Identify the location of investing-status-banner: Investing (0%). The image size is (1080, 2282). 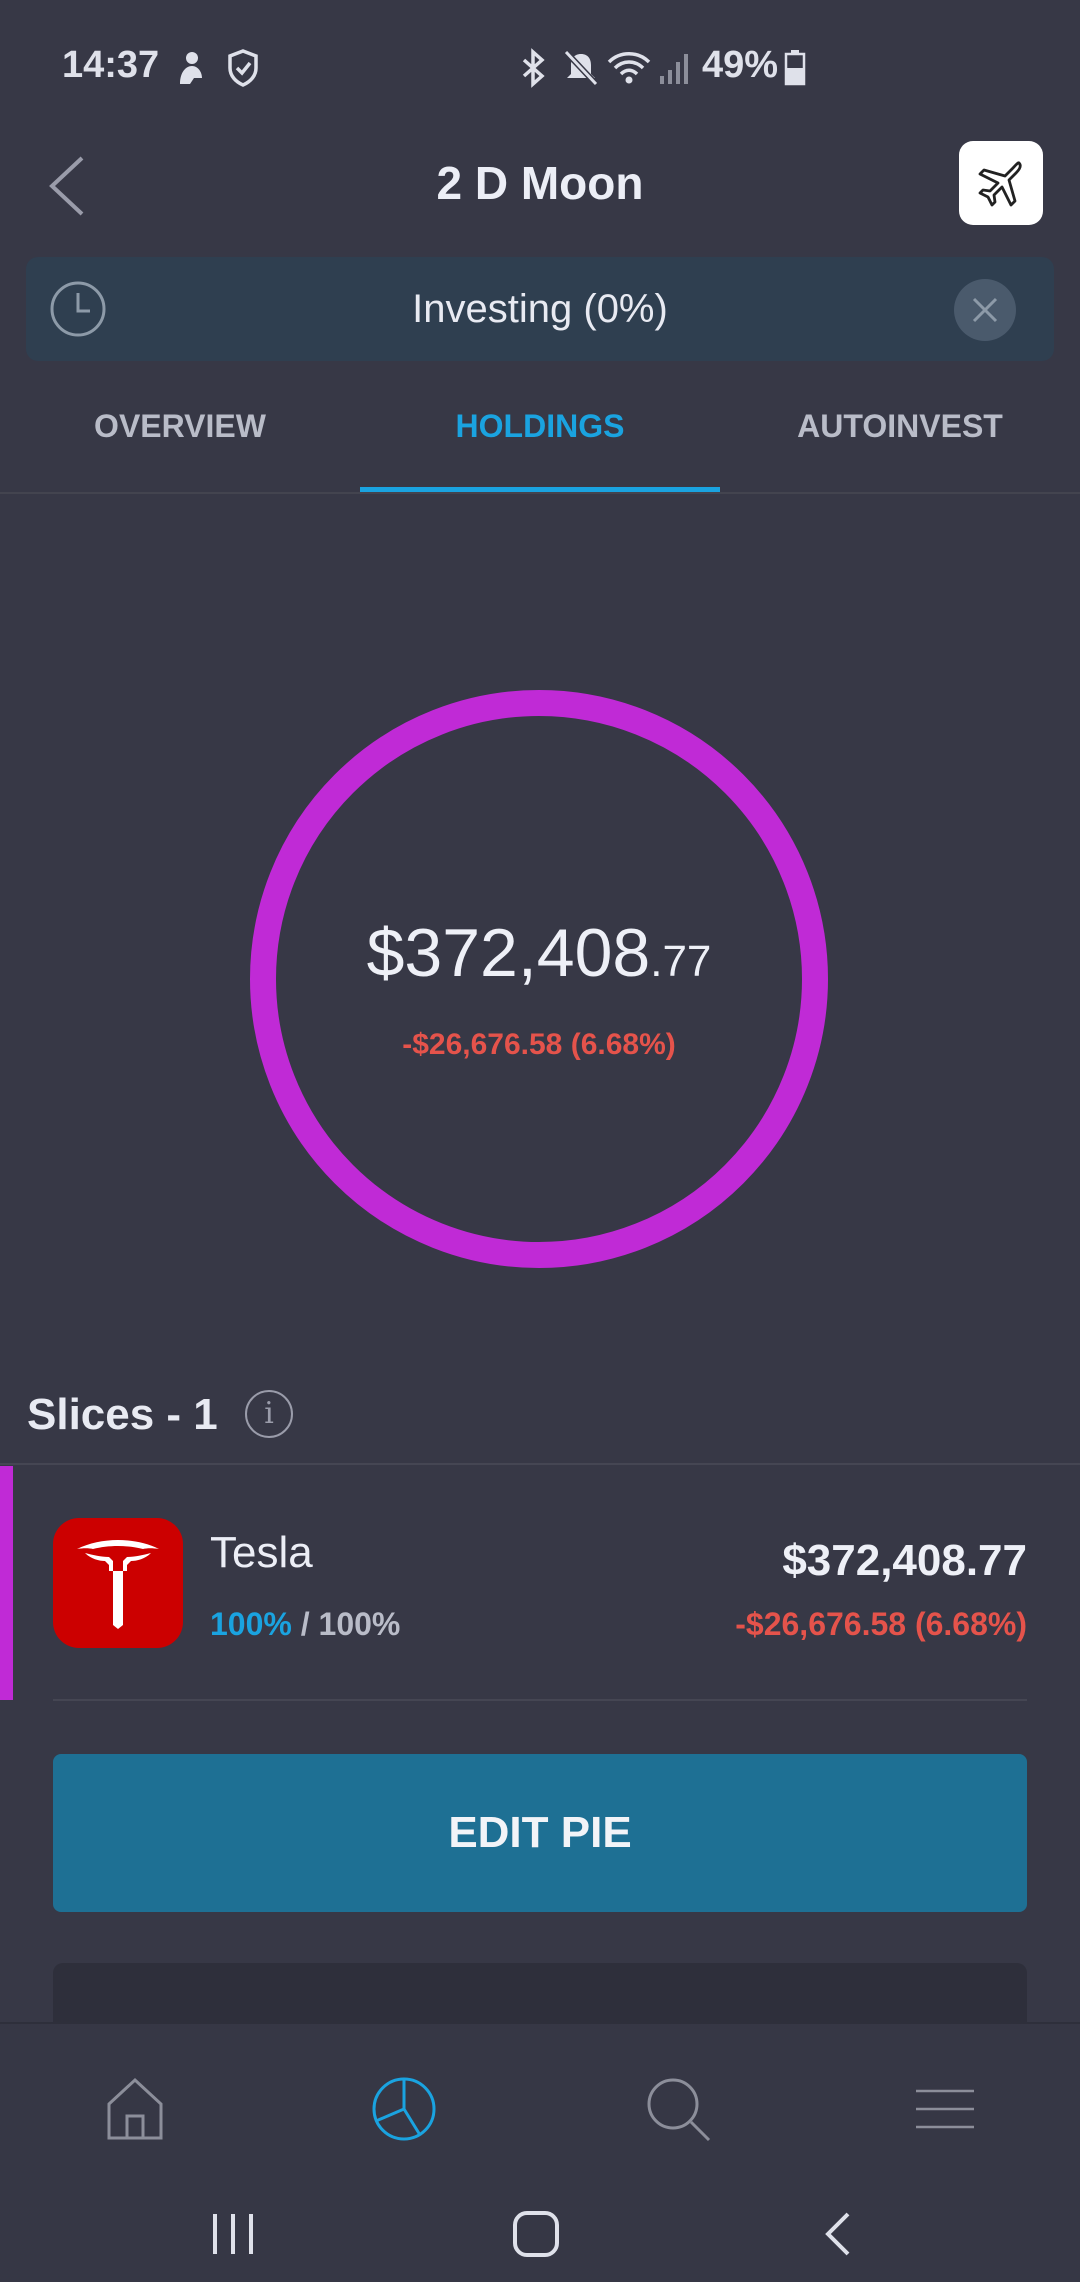
(540, 309).